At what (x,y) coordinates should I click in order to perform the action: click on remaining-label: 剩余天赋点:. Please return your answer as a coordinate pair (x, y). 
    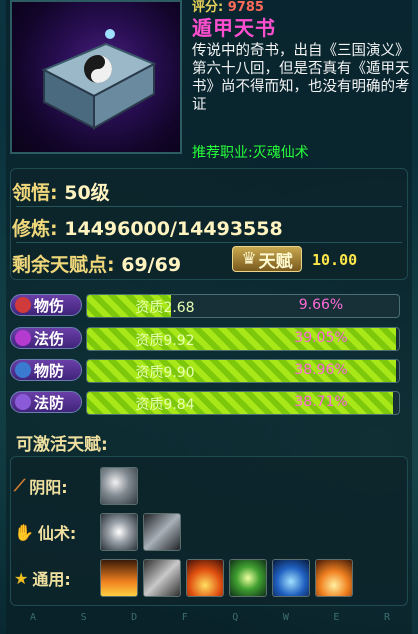
    Looking at the image, I should click on (63, 265).